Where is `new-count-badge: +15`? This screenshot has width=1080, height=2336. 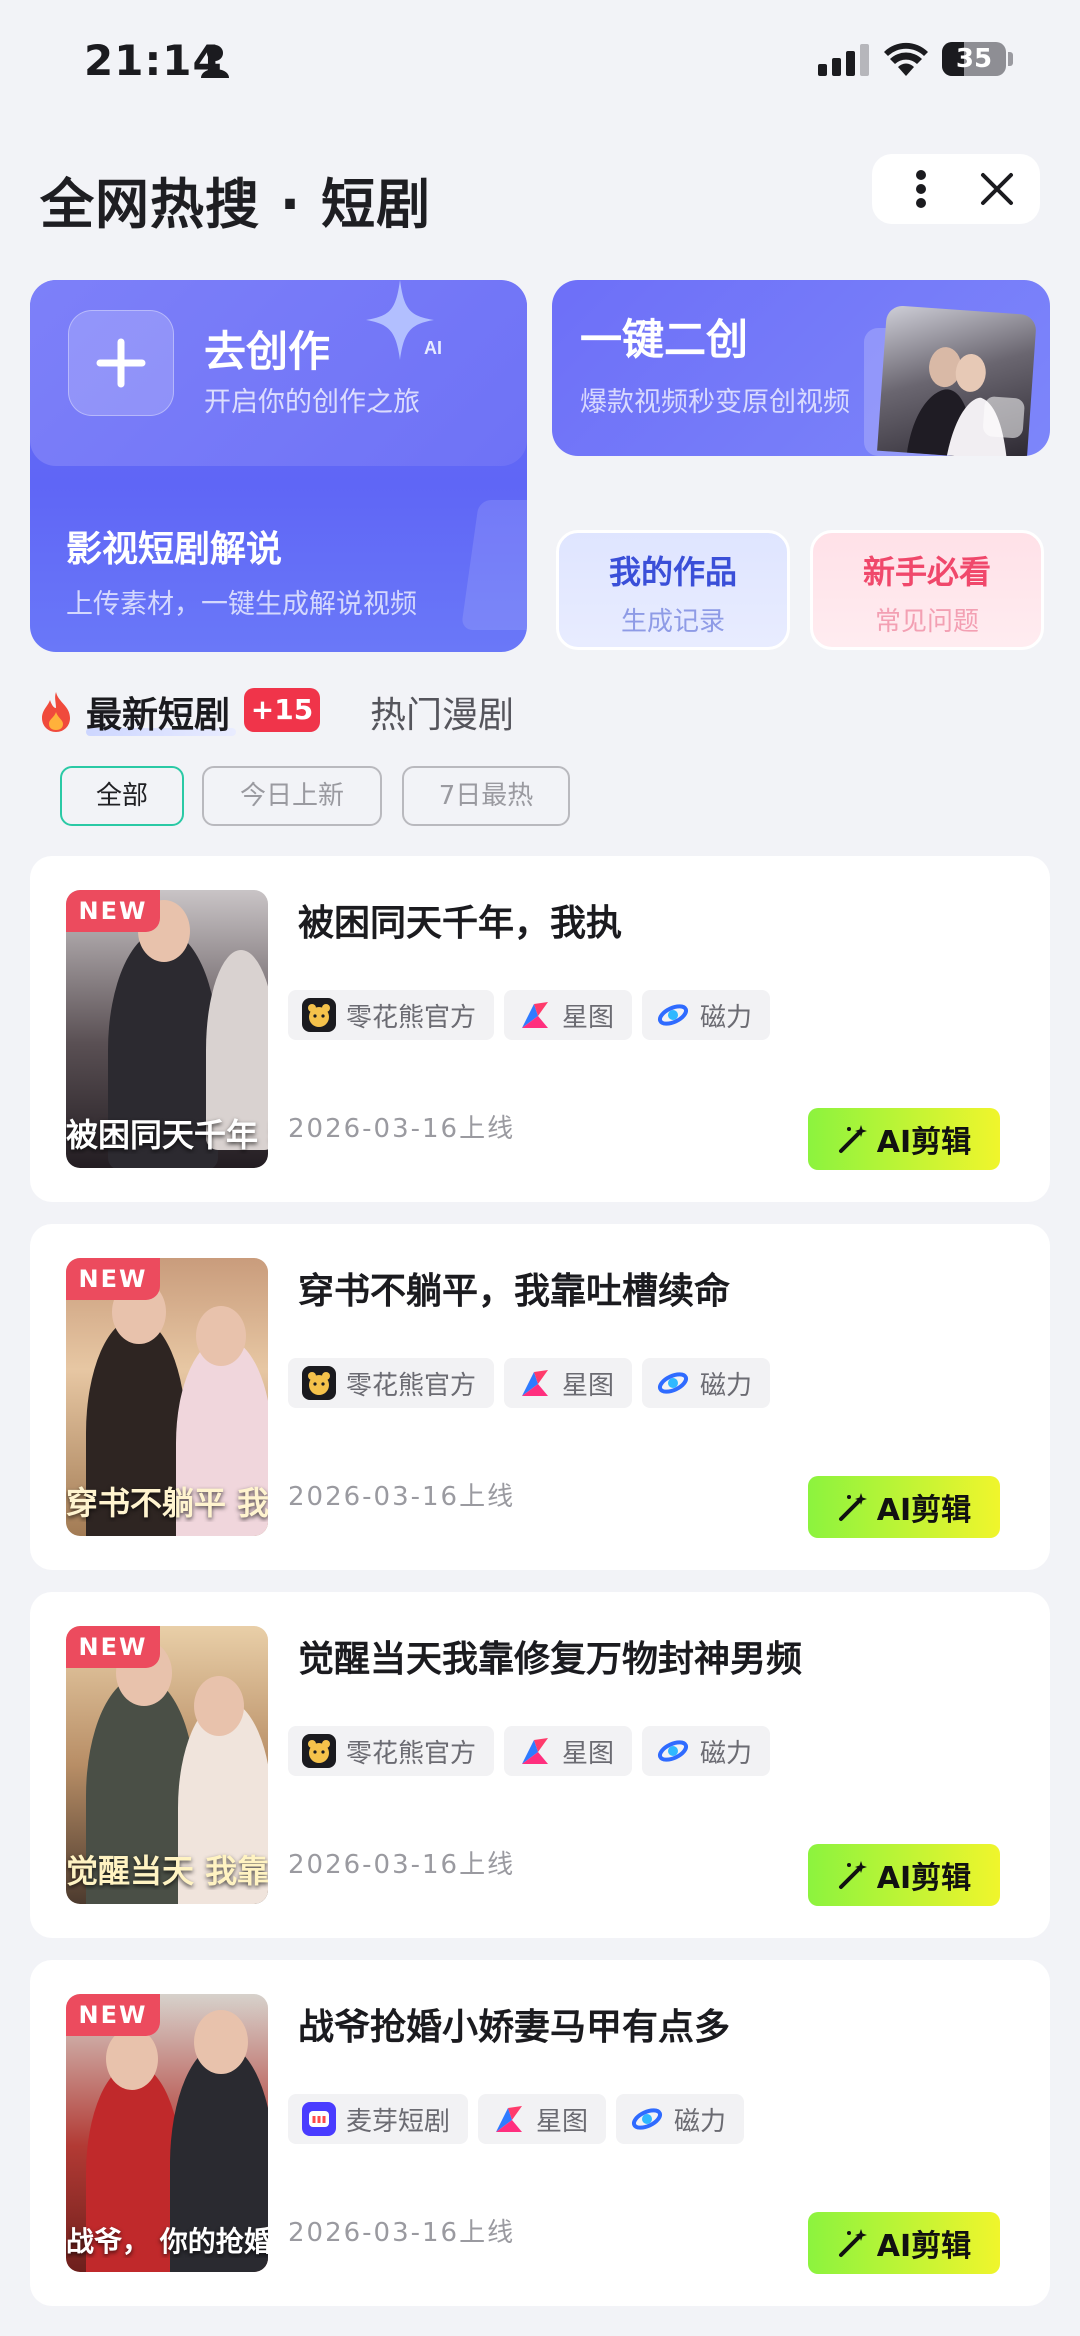
new-count-badge: +15 is located at coordinates (282, 710).